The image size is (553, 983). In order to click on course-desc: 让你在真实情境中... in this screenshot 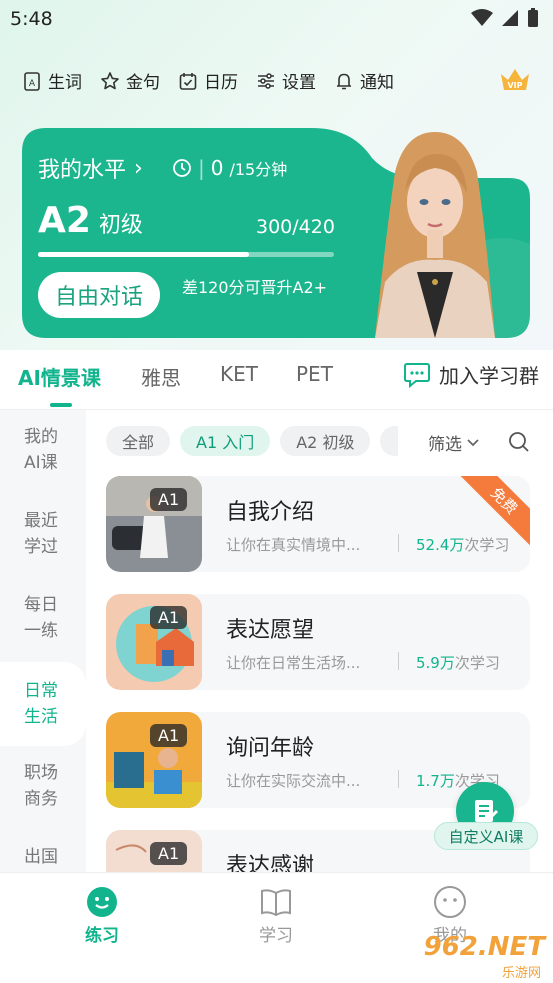, I will do `click(293, 545)`.